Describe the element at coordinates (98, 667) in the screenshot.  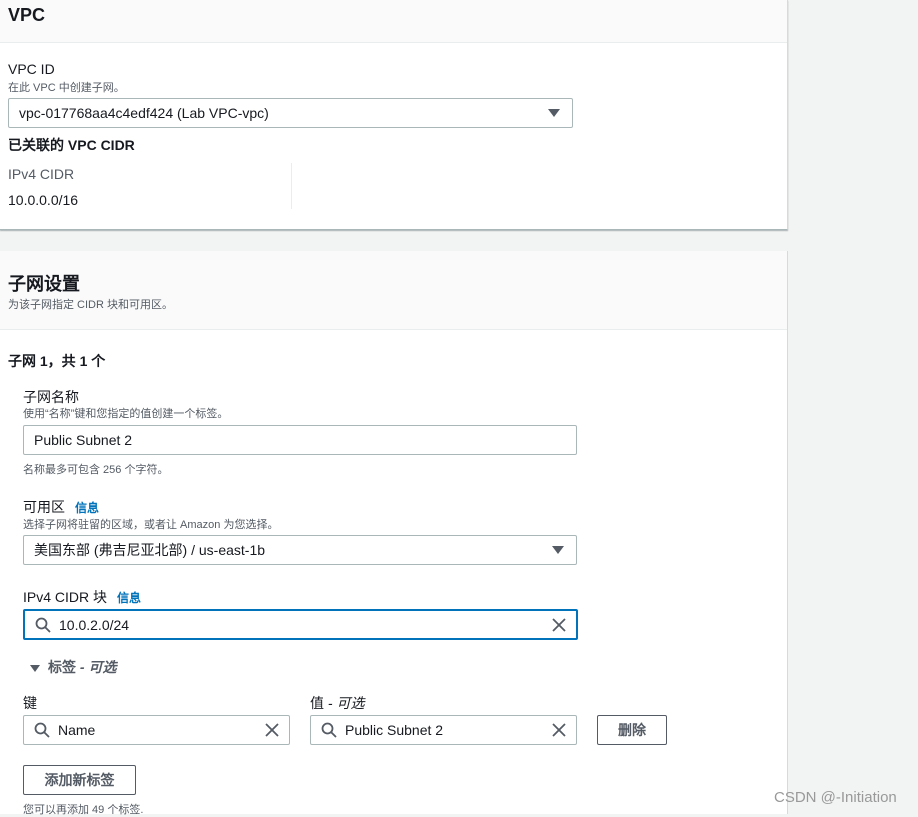
I see `tags-optional-label: - 可选` at that location.